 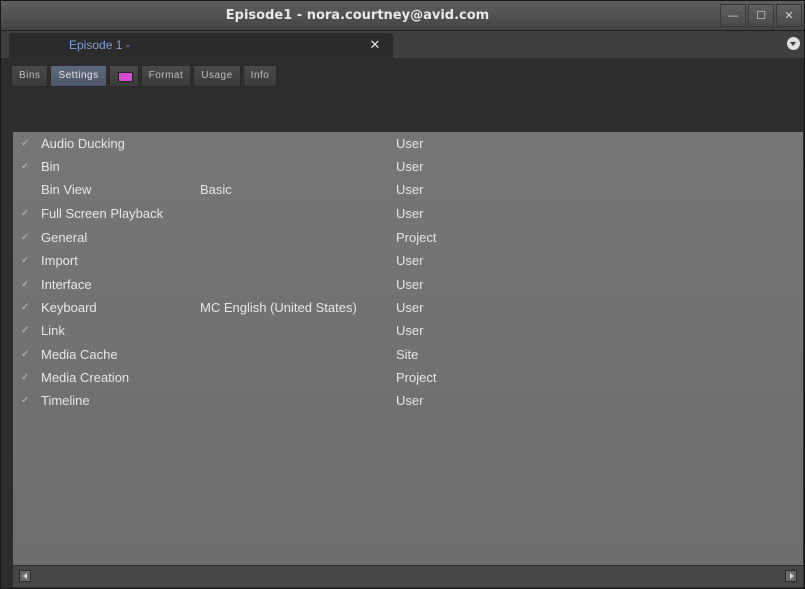 I want to click on setting-row-media-cache: ✓ Media Cache Site, so click(x=408, y=354).